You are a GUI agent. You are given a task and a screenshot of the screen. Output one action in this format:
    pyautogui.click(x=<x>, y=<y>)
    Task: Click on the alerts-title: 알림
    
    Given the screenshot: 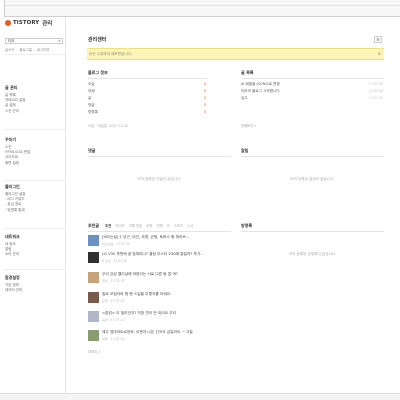 What is the action you would take?
    pyautogui.click(x=245, y=150)
    